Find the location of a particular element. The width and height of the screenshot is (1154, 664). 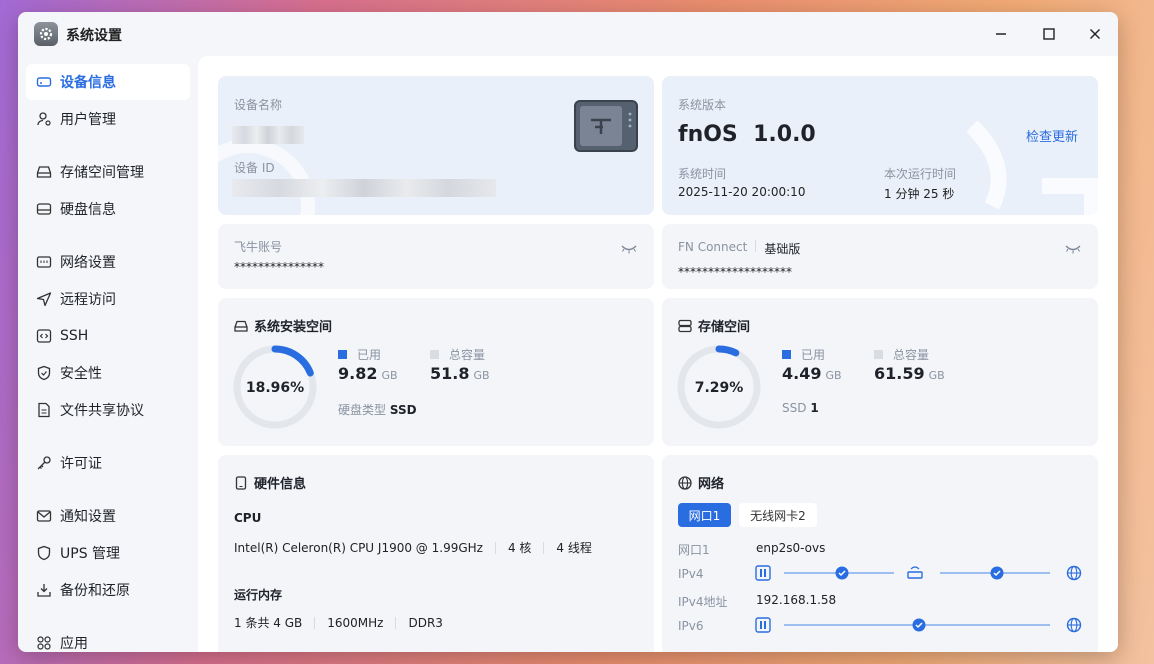

total-value: 51.8 GB is located at coordinates (460, 373).